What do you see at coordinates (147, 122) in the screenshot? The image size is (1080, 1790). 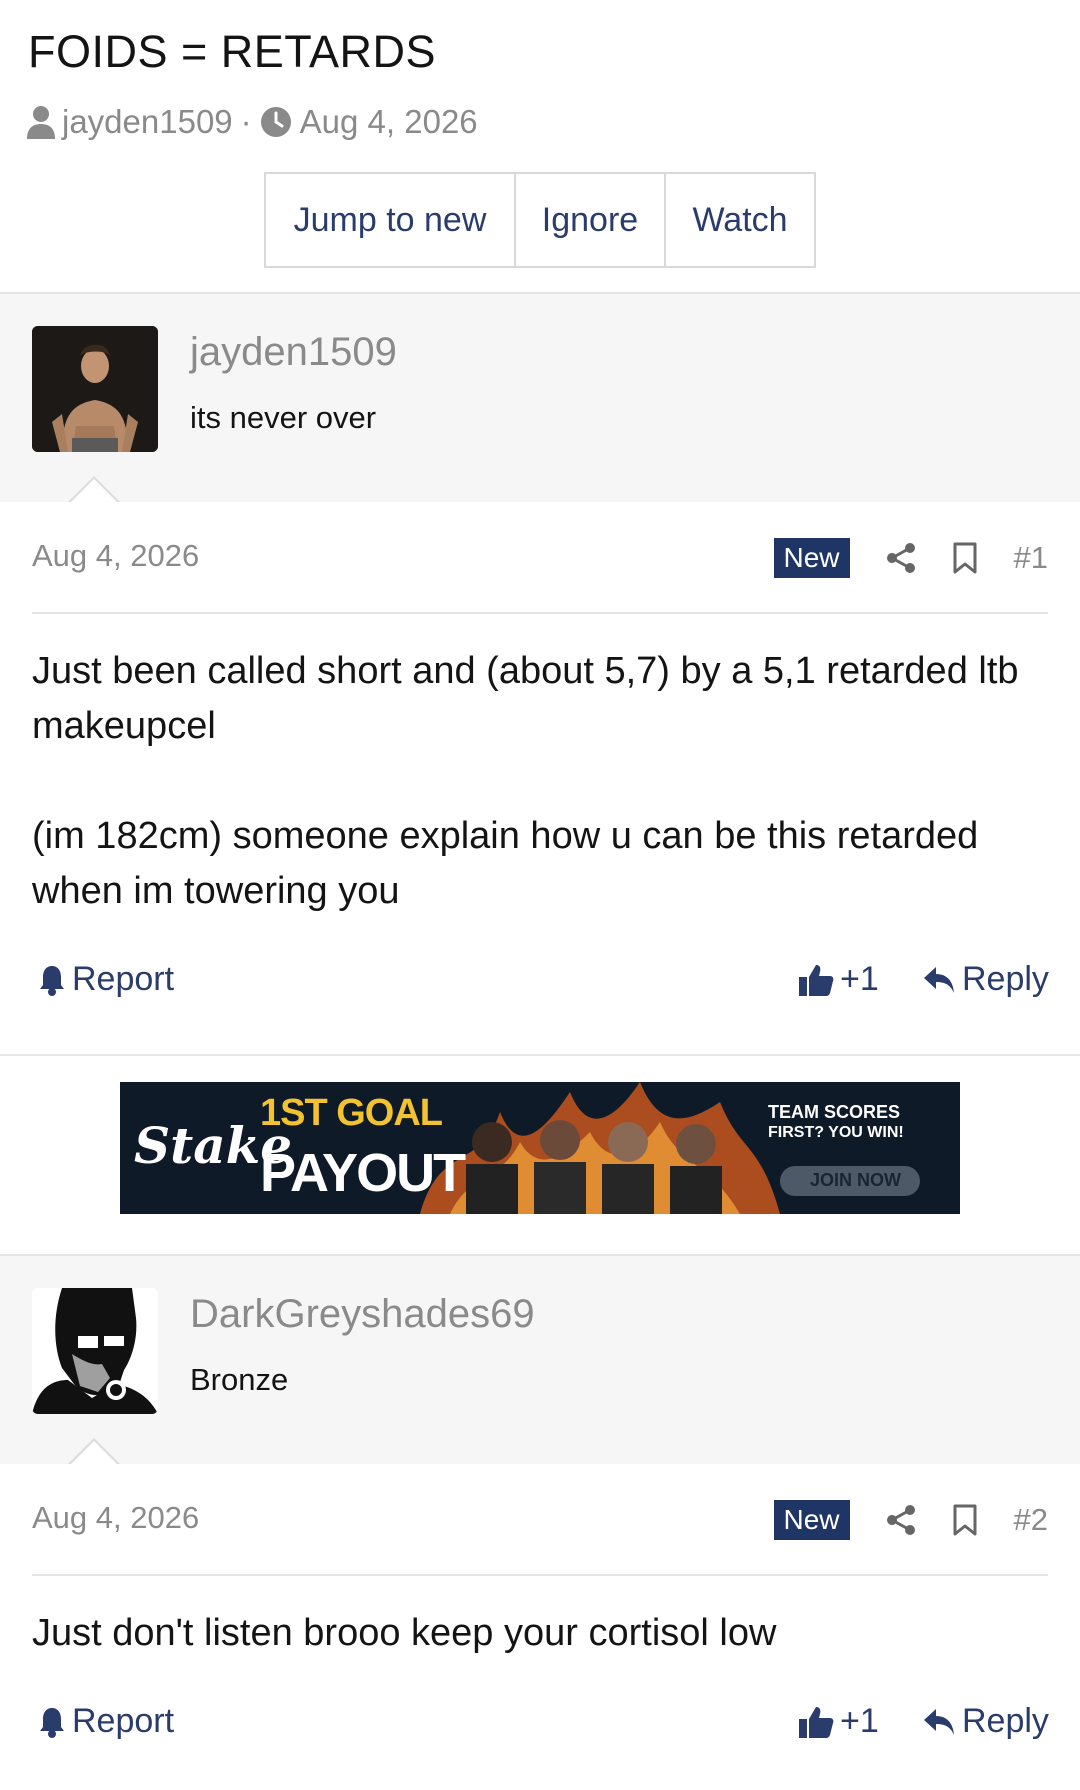 I see `thread-author-link: jayden1509` at bounding box center [147, 122].